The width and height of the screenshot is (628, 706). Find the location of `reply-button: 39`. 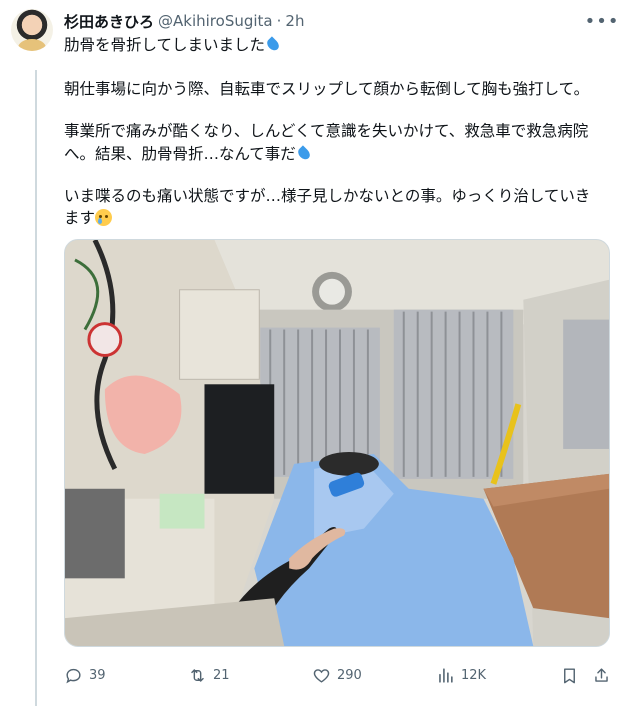

reply-button: 39 is located at coordinates (85, 675).